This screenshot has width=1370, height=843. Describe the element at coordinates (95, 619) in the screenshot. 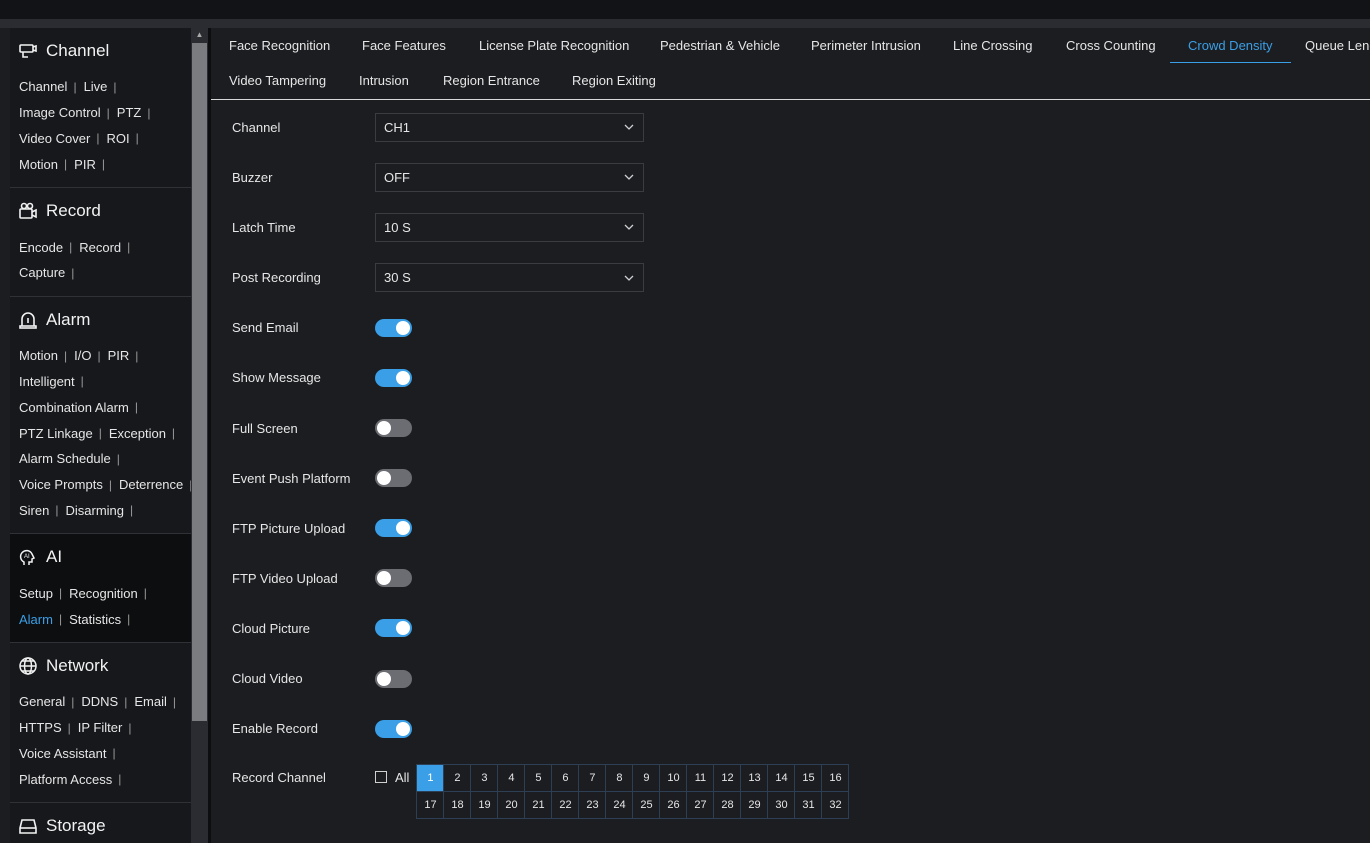

I see `sidebar-item-statistics: Statistics` at that location.